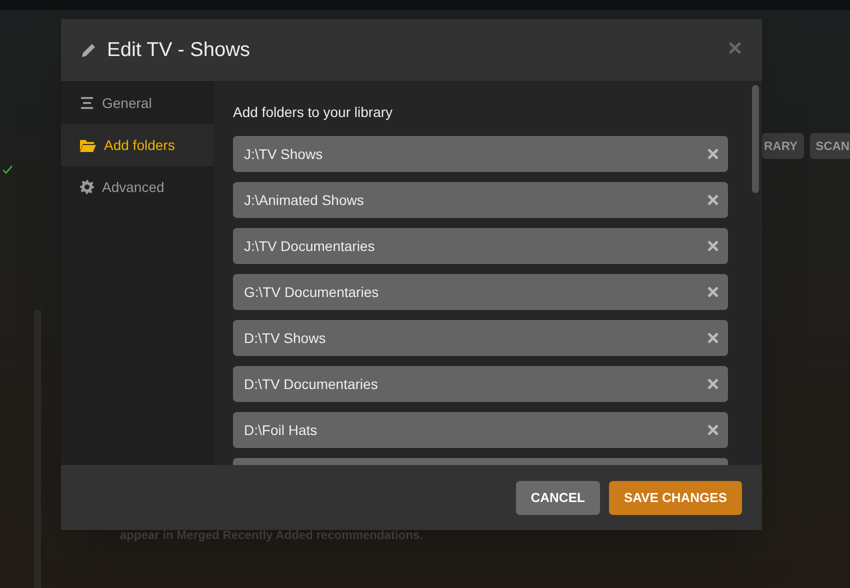 The image size is (850, 588). What do you see at coordinates (311, 384) in the screenshot?
I see `folder-path: D:\TV Documentaries` at bounding box center [311, 384].